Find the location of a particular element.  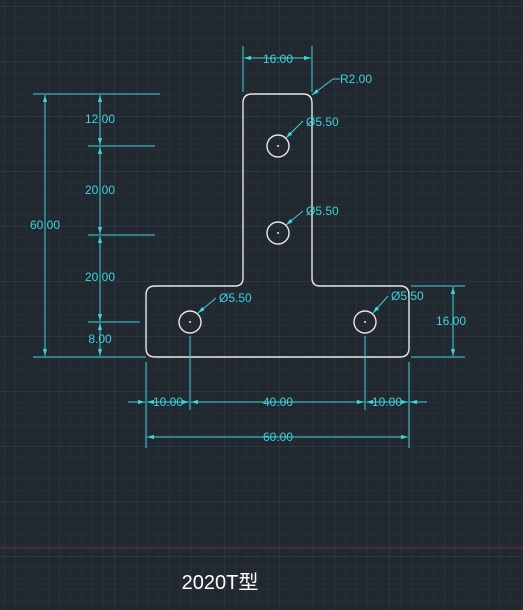

label-hole-top-2: Ø5.50 is located at coordinates (322, 211).